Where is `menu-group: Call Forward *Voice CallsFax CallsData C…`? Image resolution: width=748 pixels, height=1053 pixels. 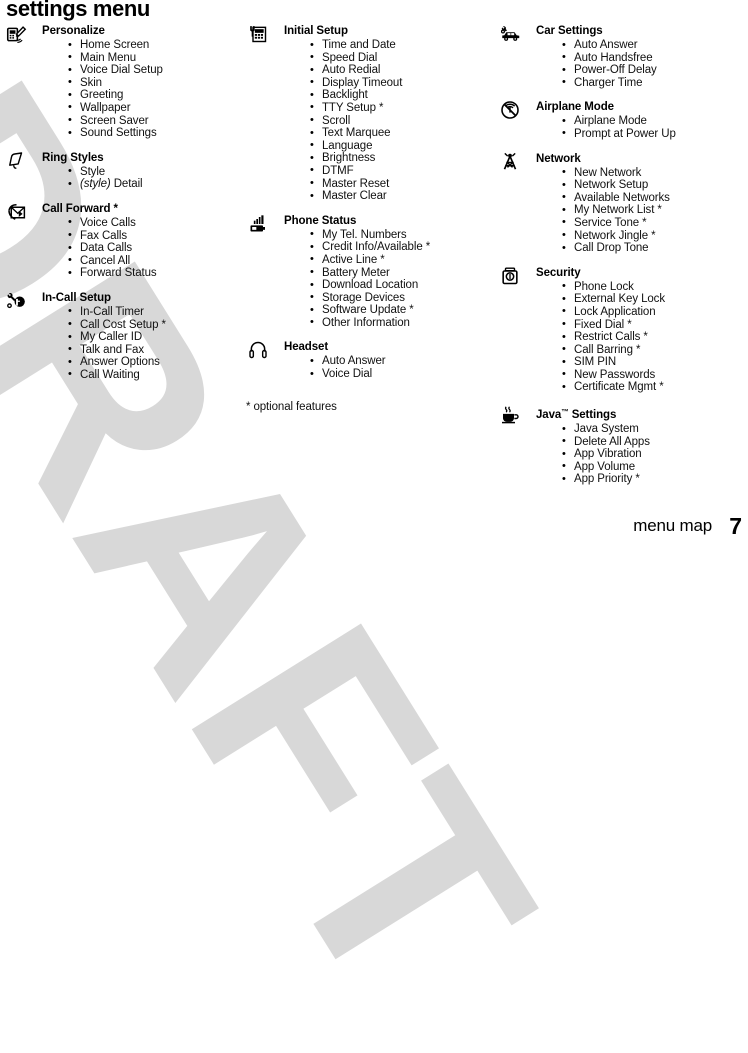
menu-group: Call Forward *Voice CallsFax CallsData C… is located at coordinates (124, 241).